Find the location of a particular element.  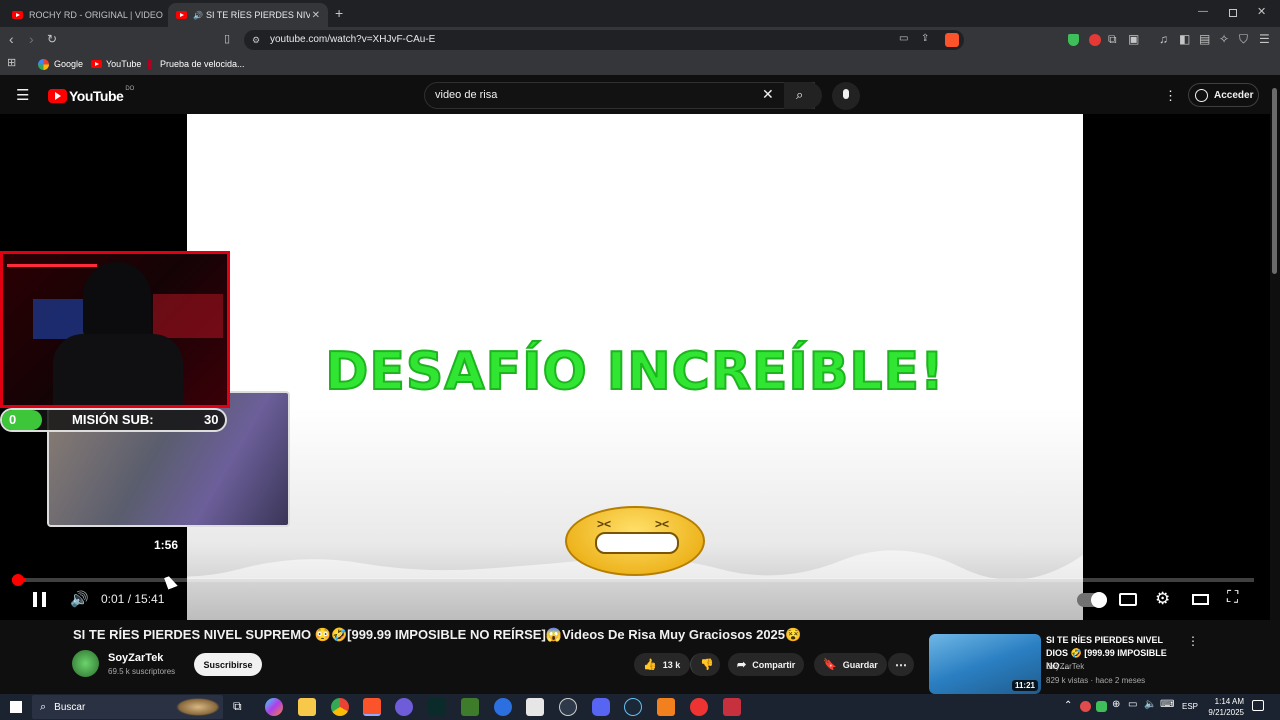

notifications-icon is located at coordinates (1258, 705).